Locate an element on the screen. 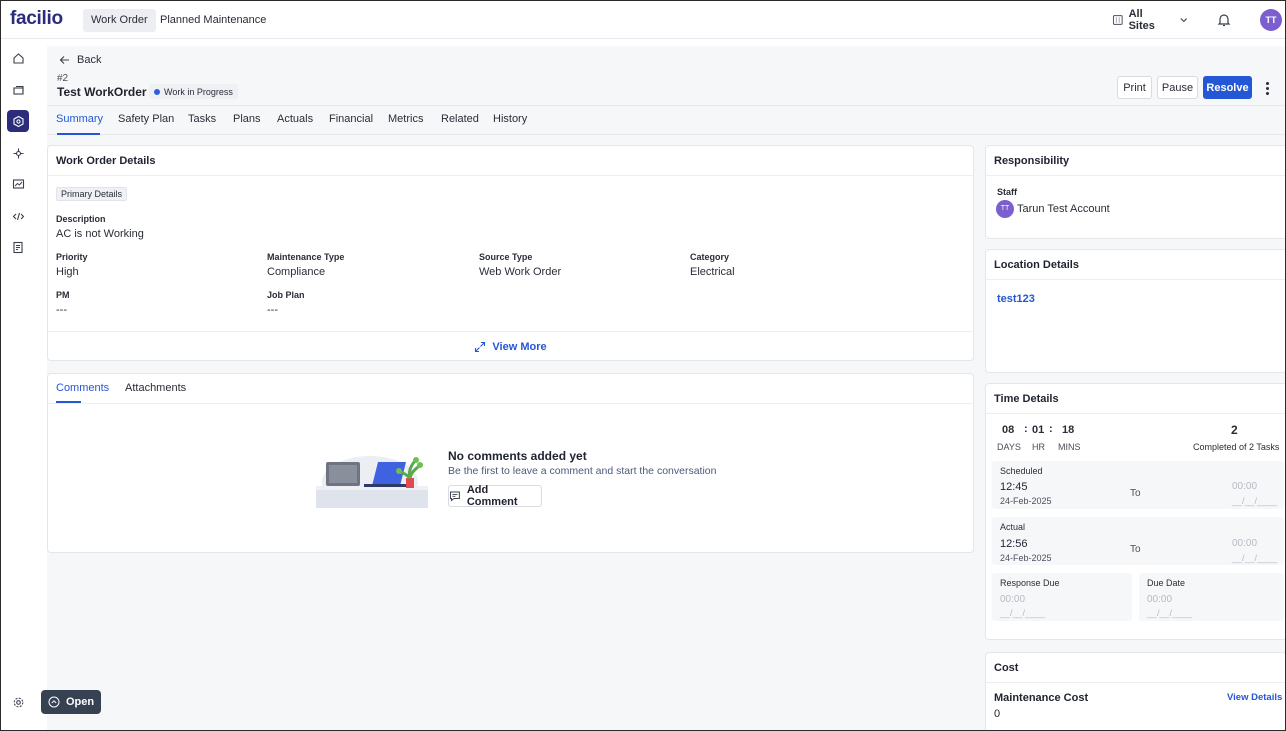 This screenshot has width=1286, height=731. mins-label: MINS is located at coordinates (1069, 447).